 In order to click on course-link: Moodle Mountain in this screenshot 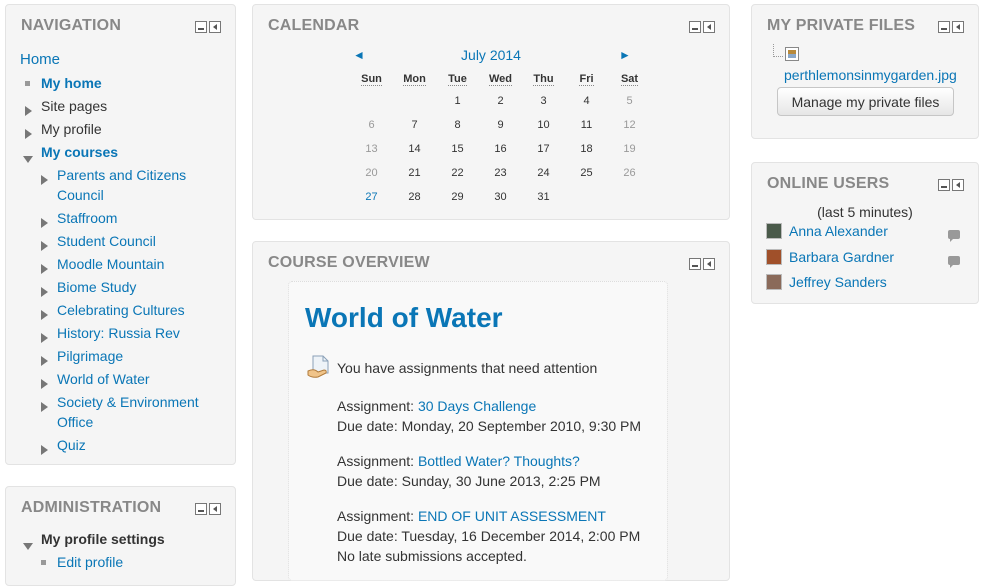, I will do `click(110, 264)`.